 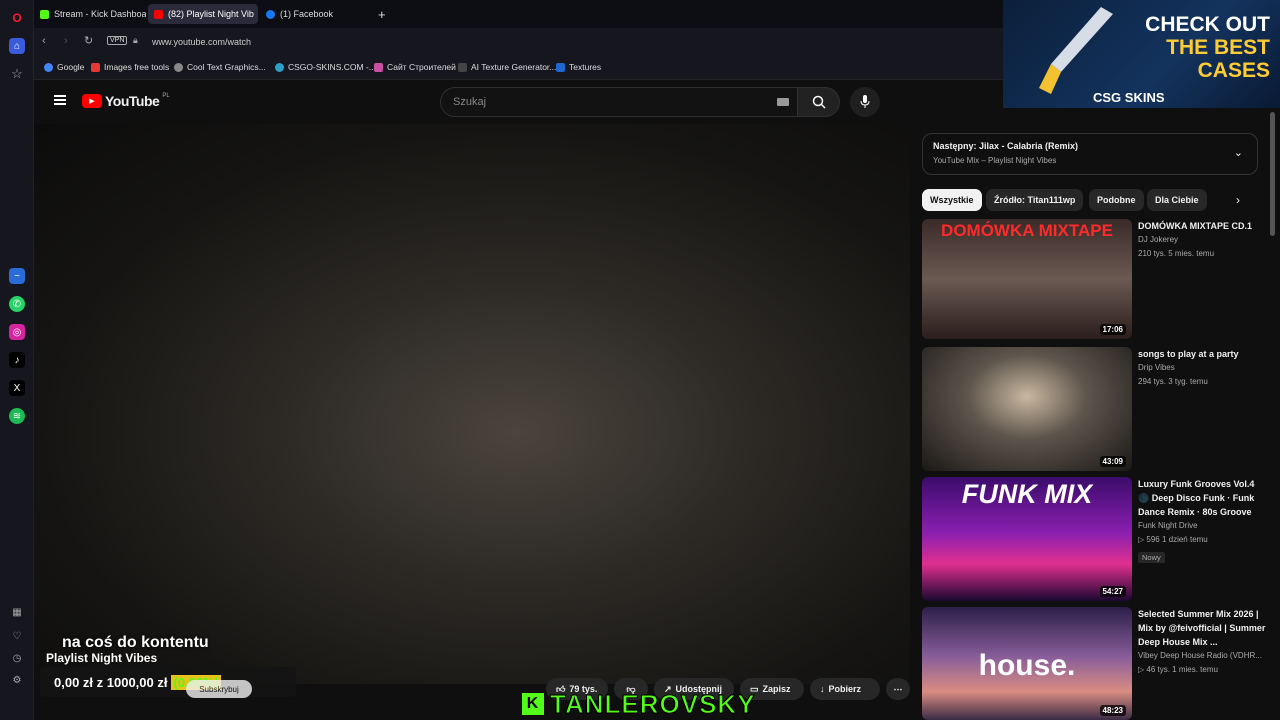 I want to click on home-icon: ⌂, so click(x=17, y=46).